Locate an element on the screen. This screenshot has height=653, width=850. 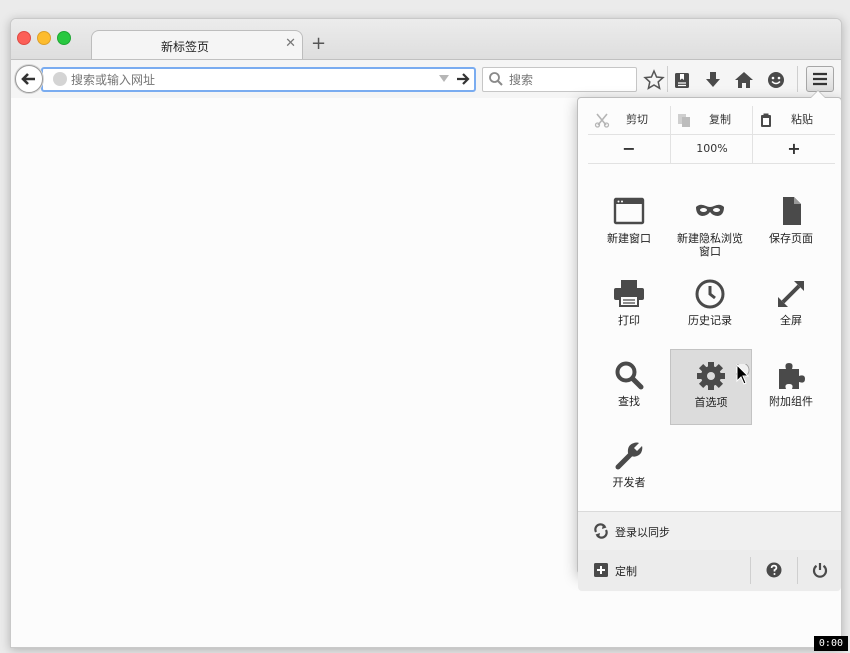
paste-button: 粘贴 is located at coordinates (793, 120).